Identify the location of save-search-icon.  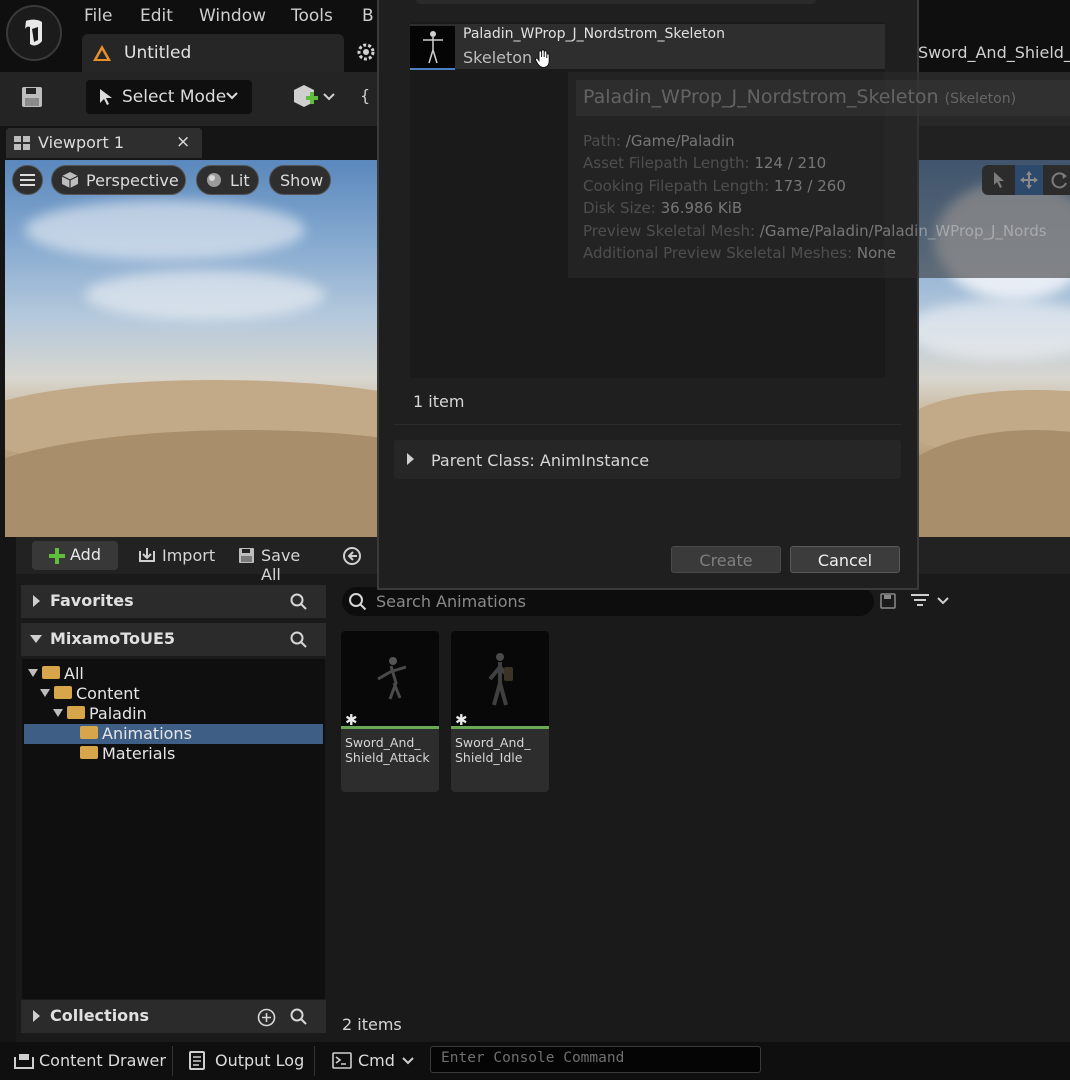
(888, 601).